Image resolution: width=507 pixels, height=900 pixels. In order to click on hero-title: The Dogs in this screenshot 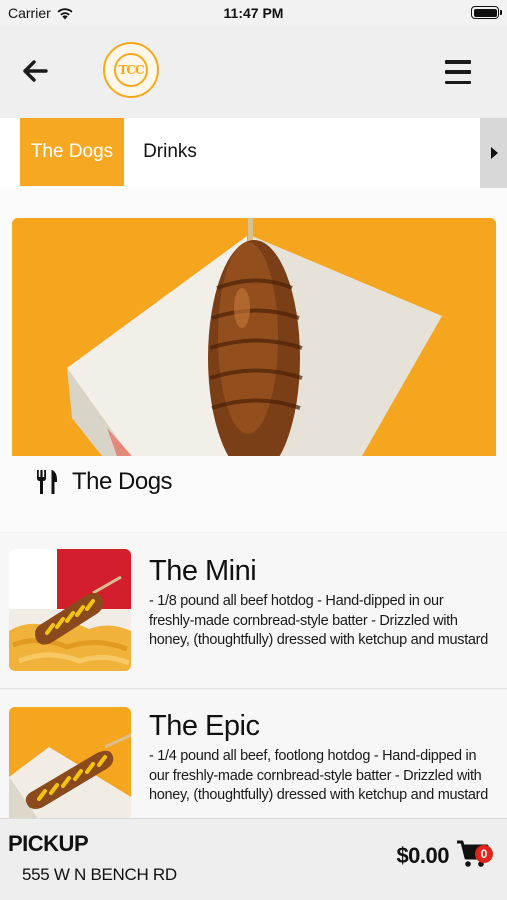, I will do `click(122, 481)`.